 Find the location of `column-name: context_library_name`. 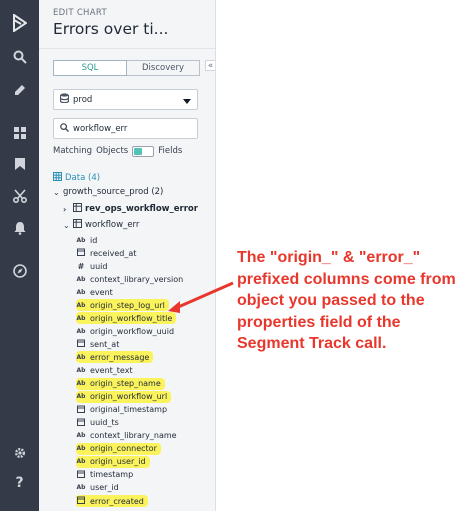

column-name: context_library_name is located at coordinates (133, 436).